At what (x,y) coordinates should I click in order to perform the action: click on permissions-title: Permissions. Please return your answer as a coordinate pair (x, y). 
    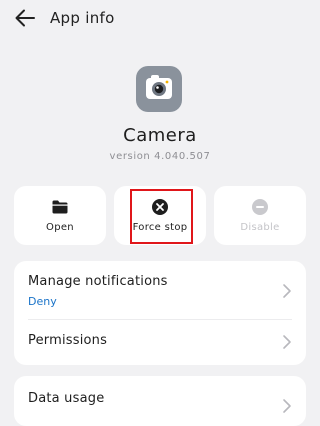
    Looking at the image, I should click on (68, 340).